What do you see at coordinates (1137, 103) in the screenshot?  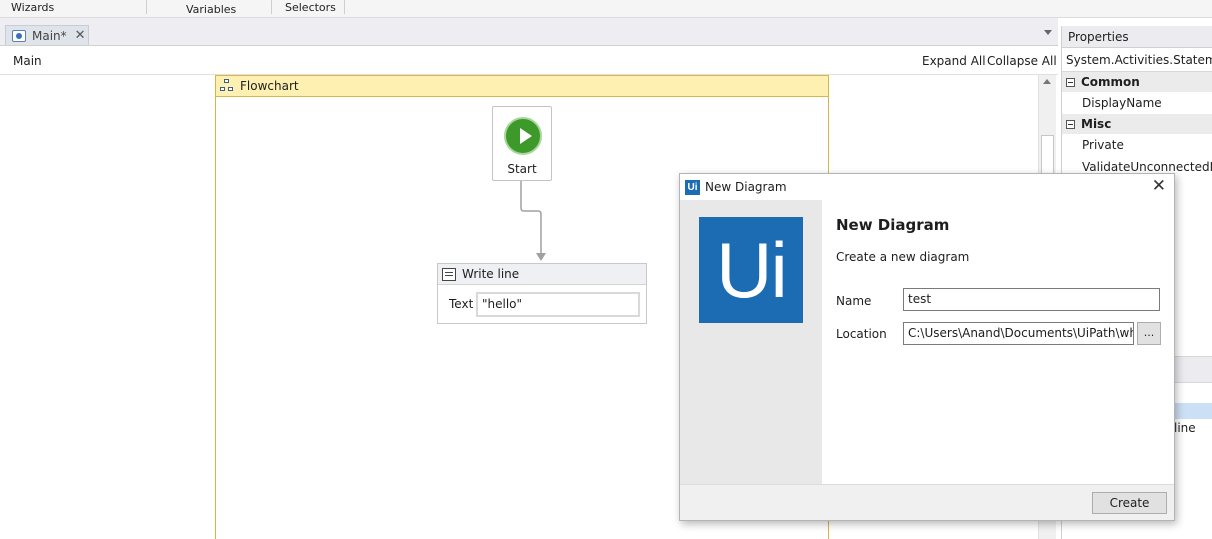 I see `property-displayname: DisplayName` at bounding box center [1137, 103].